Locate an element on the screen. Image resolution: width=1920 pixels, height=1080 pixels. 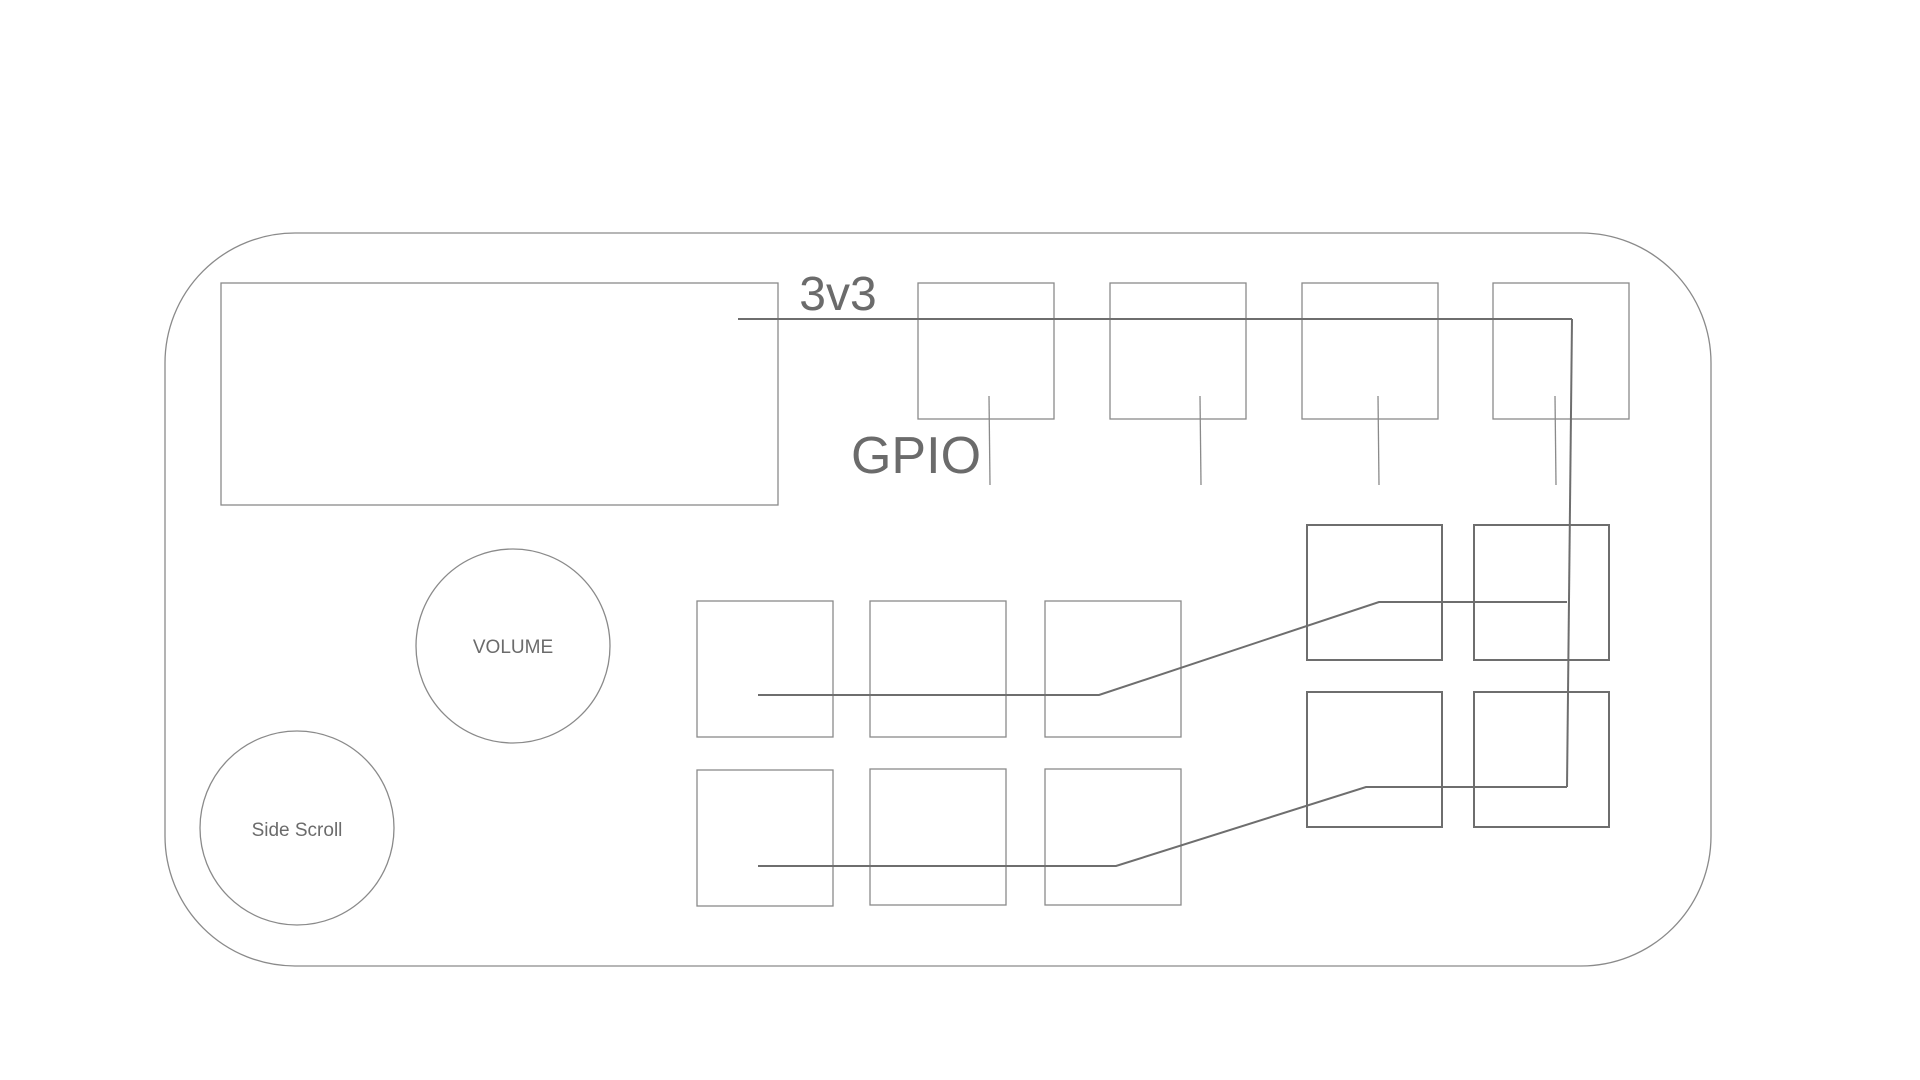
display-area is located at coordinates (499, 394).